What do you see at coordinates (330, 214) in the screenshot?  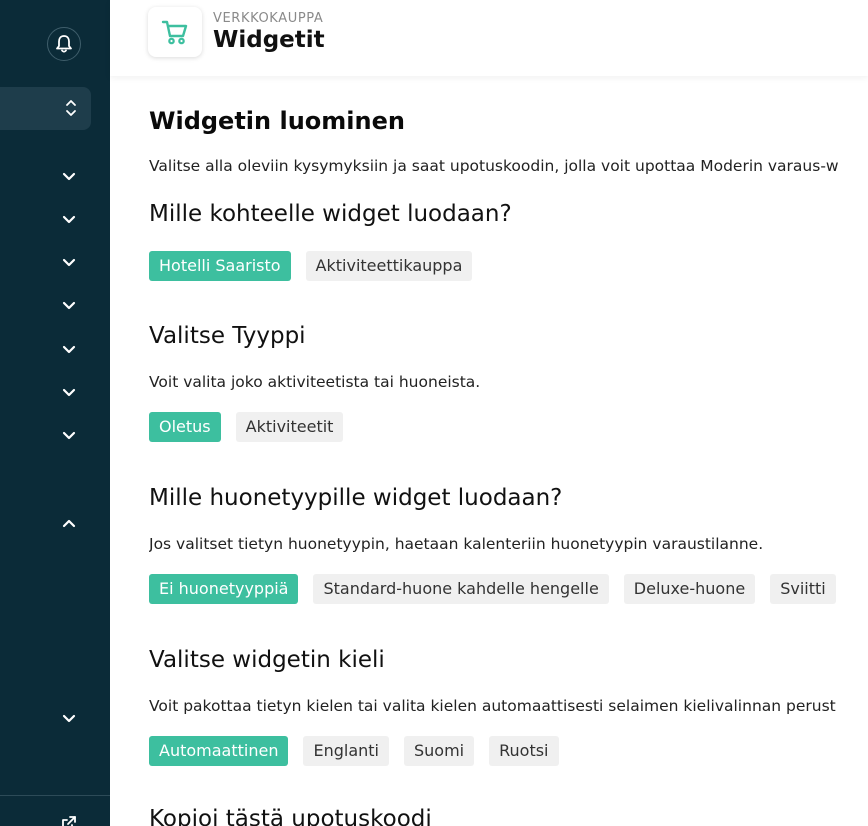 I see `target-question: Mille kohteelle widget luodaan?` at bounding box center [330, 214].